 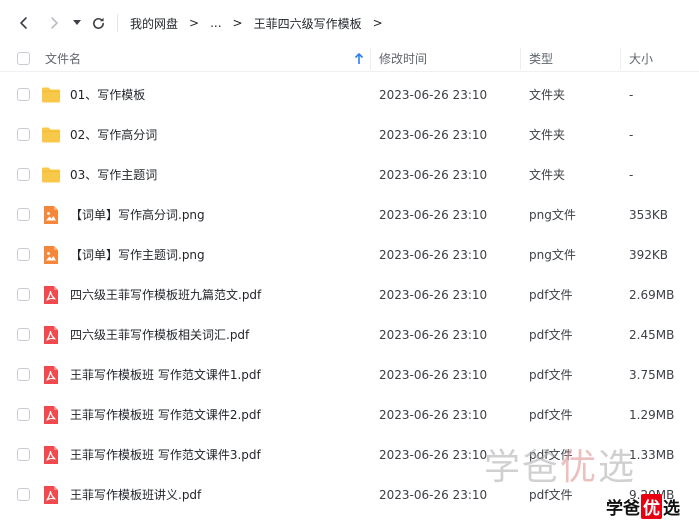 What do you see at coordinates (503, 467) in the screenshot?
I see `watermark-char: 学` at bounding box center [503, 467].